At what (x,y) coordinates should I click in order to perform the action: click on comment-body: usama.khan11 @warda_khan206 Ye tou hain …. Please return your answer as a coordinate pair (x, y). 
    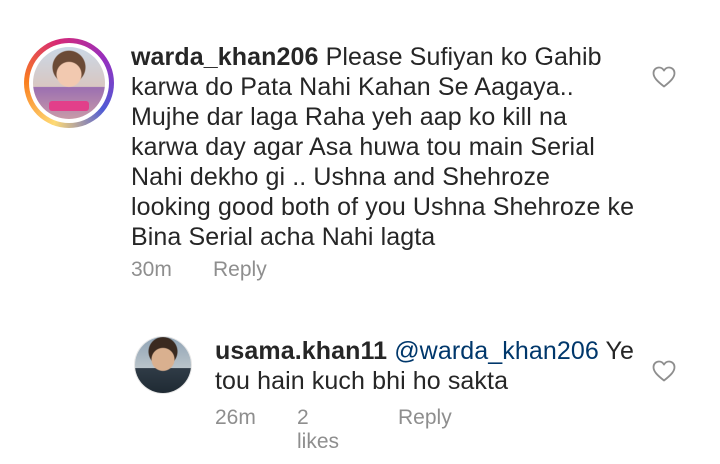
    Looking at the image, I should click on (425, 366).